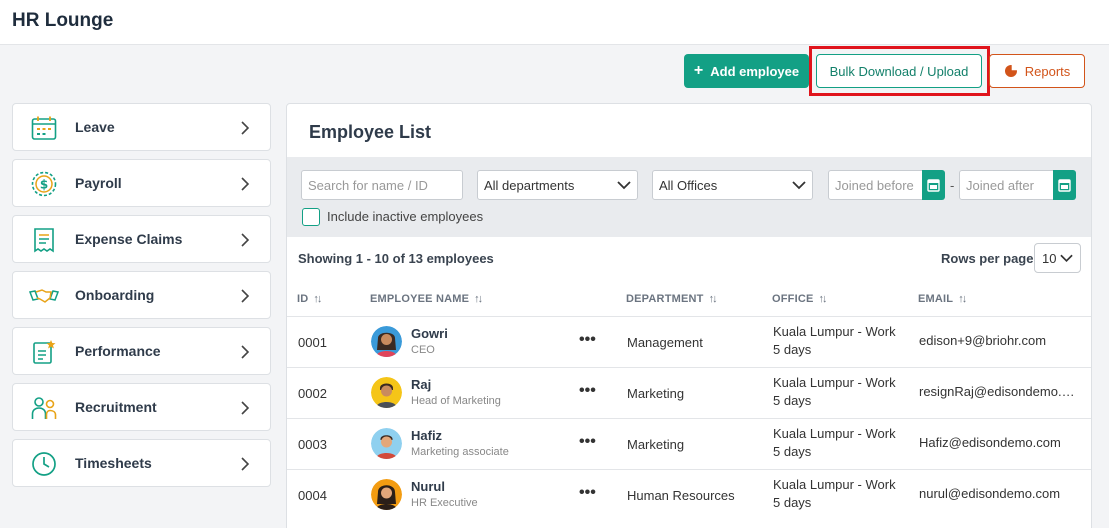  What do you see at coordinates (426, 435) in the screenshot?
I see `employee-name: Hafiz` at bounding box center [426, 435].